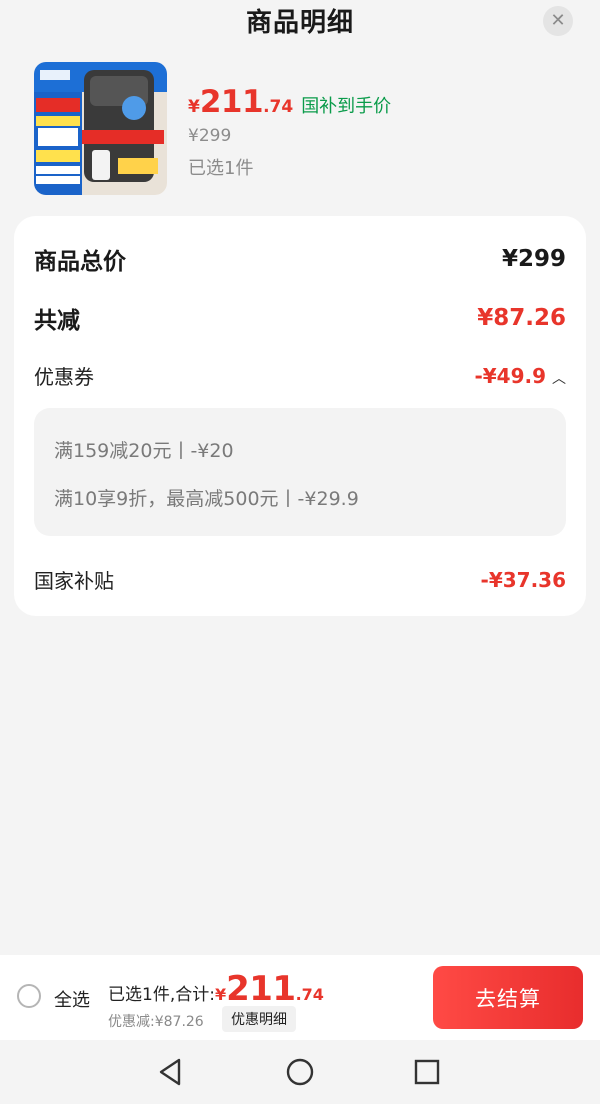 The height and width of the screenshot is (1104, 600). Describe the element at coordinates (521, 318) in the screenshot. I see `total-reduction-value: ¥87.26` at that location.